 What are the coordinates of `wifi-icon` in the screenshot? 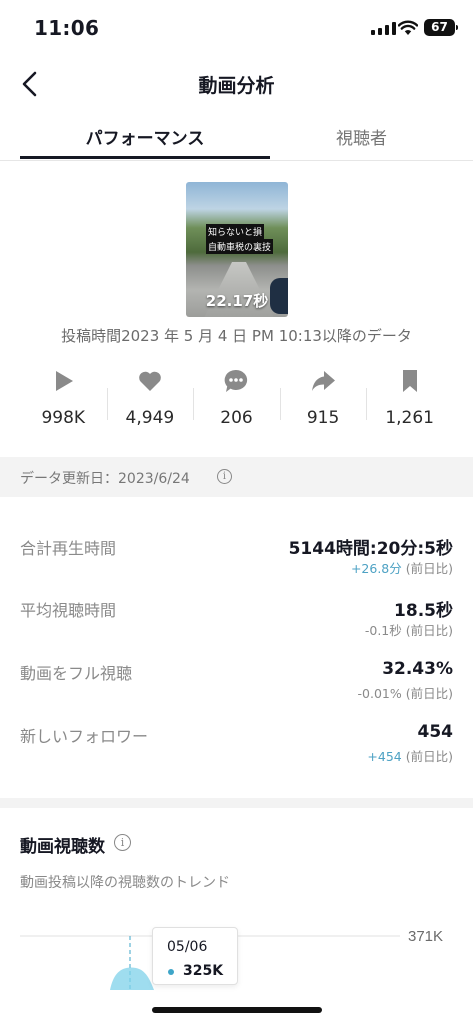 It's located at (408, 27).